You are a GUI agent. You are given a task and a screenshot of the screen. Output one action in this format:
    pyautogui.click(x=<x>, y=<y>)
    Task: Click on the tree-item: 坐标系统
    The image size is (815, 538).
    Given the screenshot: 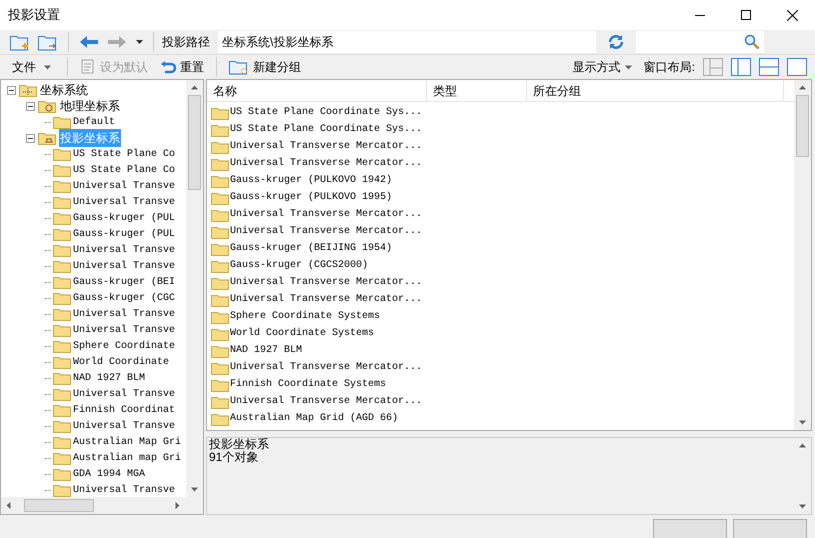 What is the action you would take?
    pyautogui.click(x=64, y=90)
    